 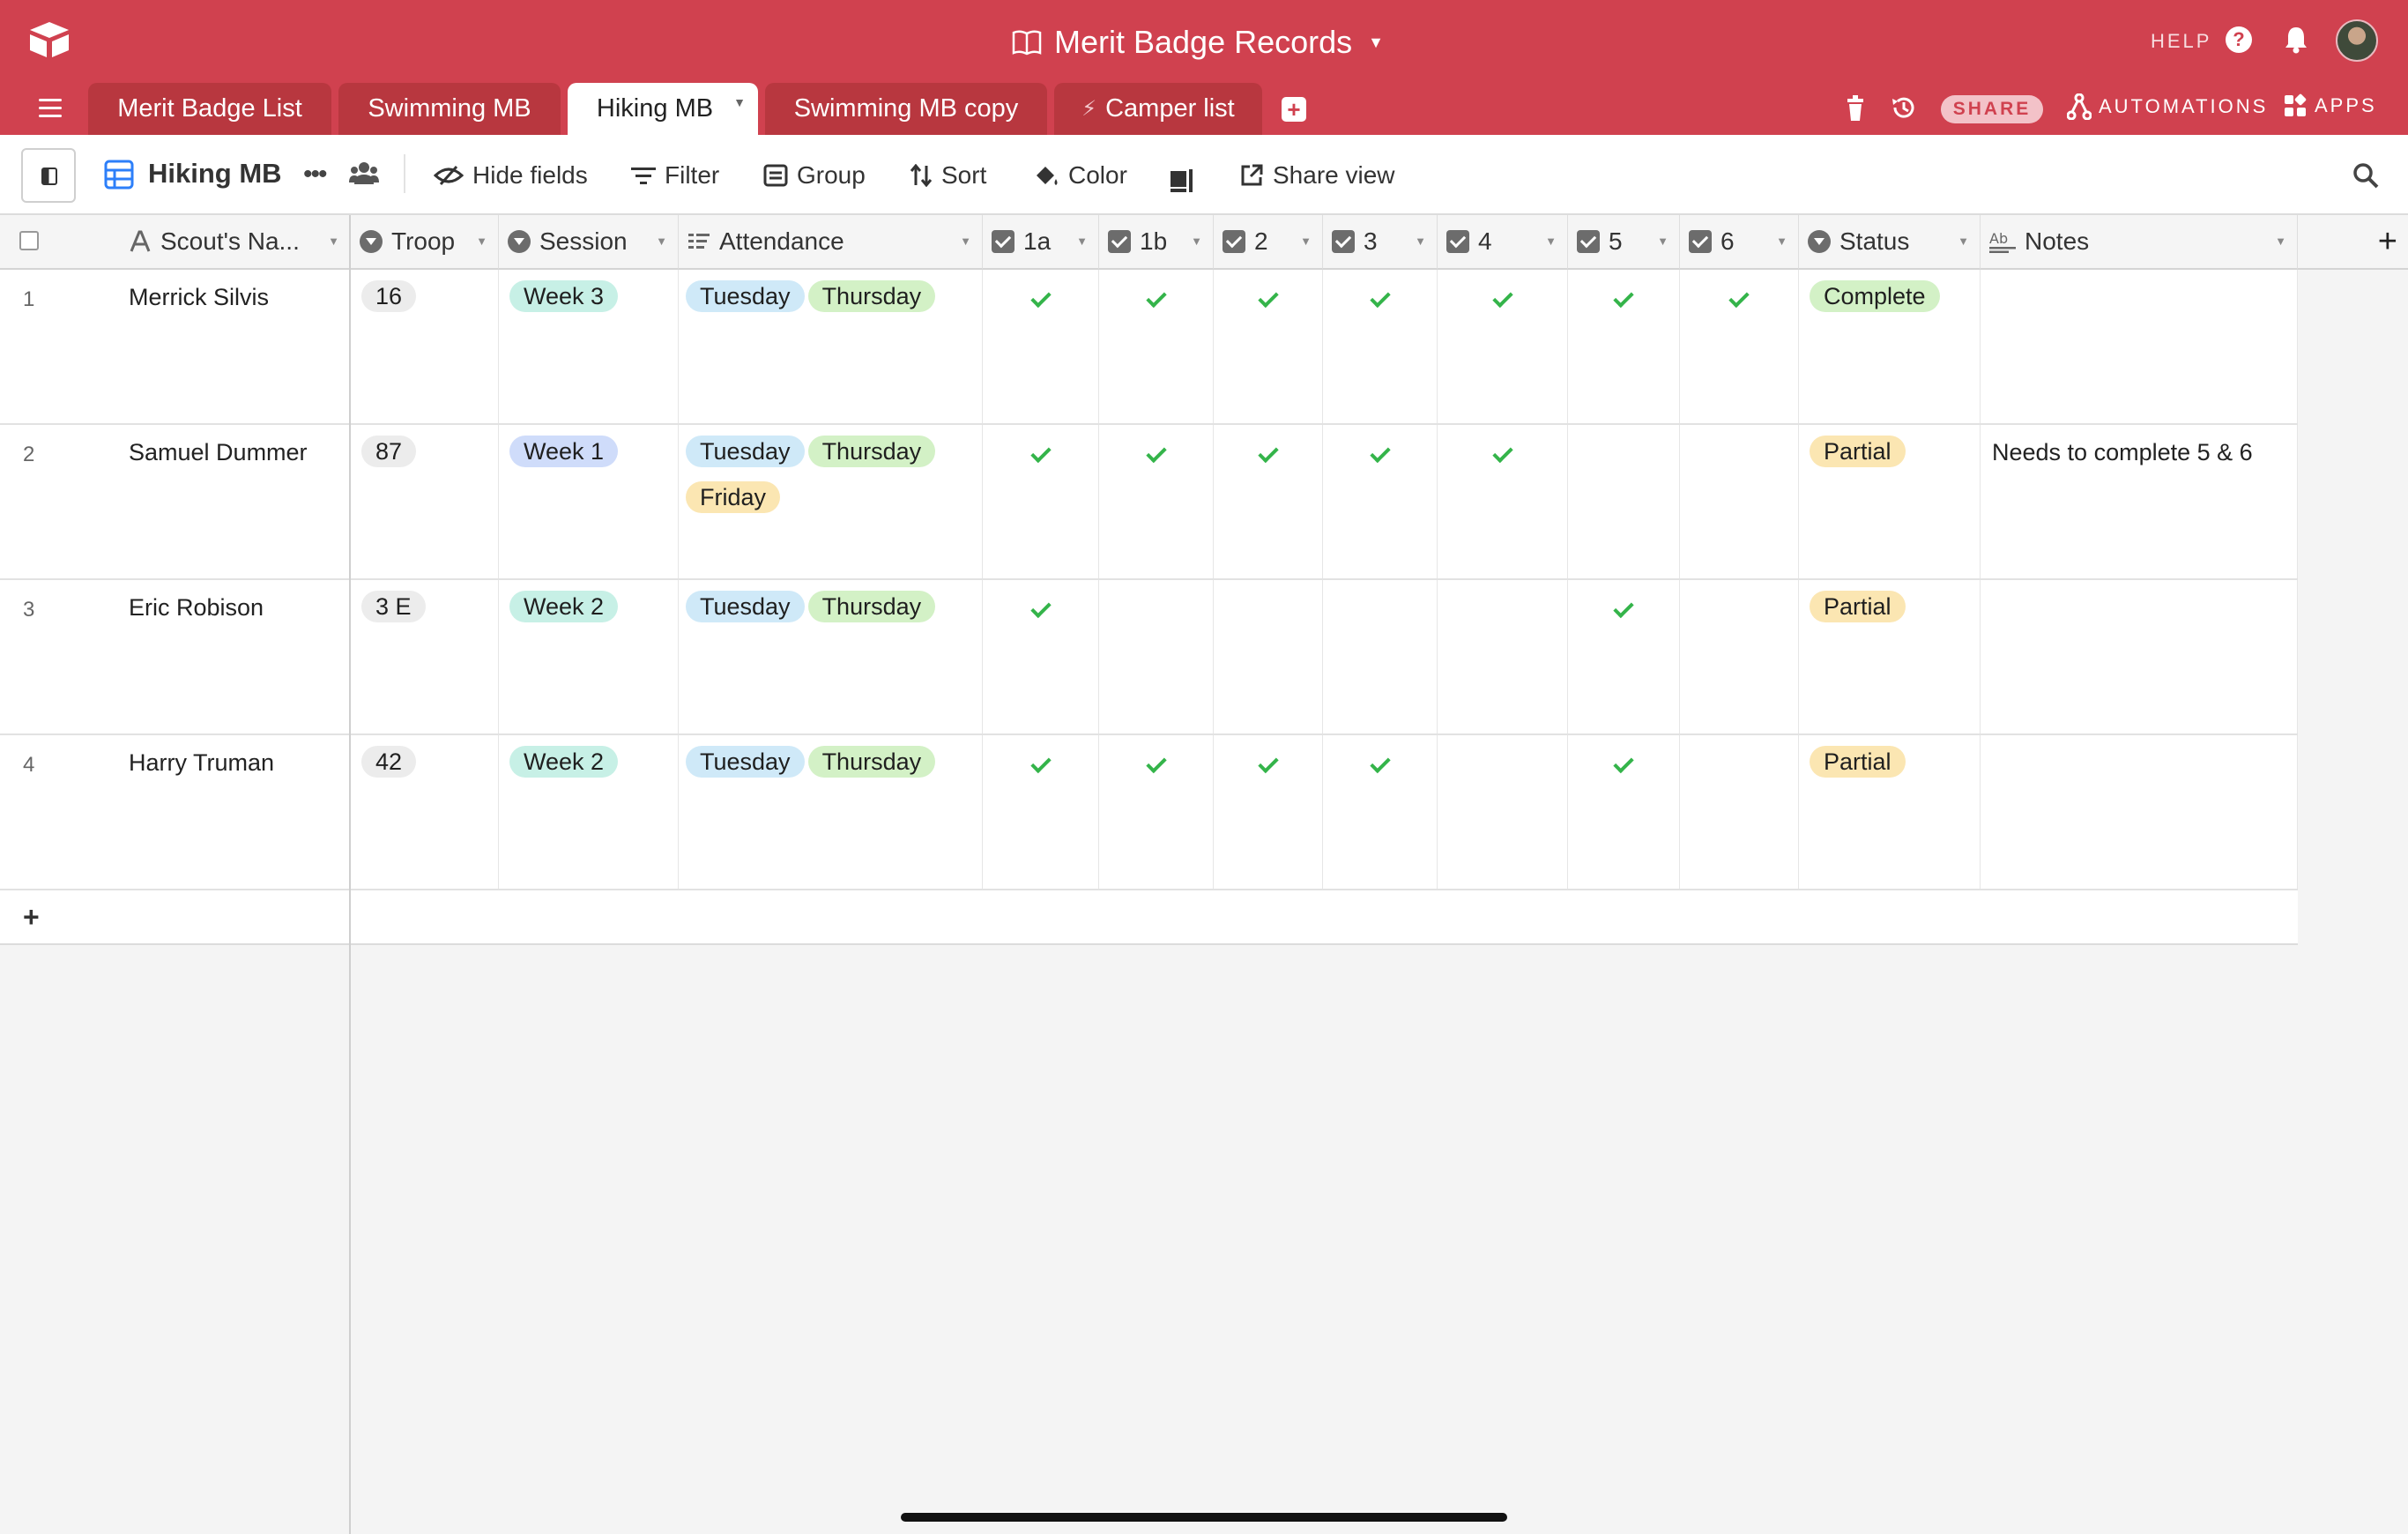 I want to click on column-header-req-6: 6 ▼, so click(x=1739, y=243).